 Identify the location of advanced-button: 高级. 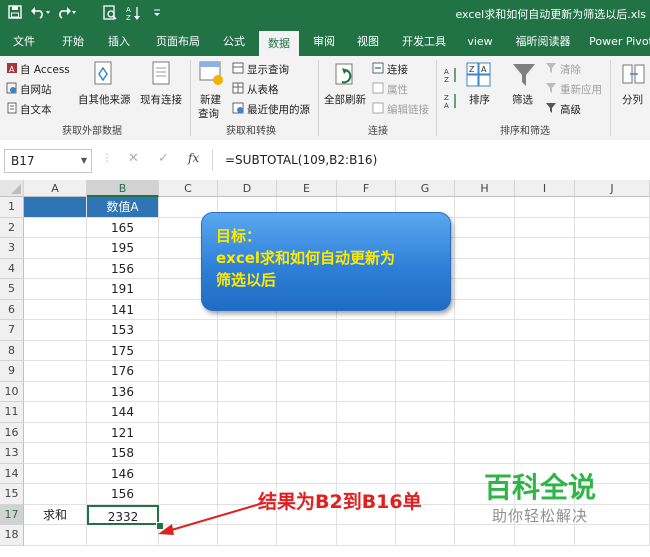
(570, 109).